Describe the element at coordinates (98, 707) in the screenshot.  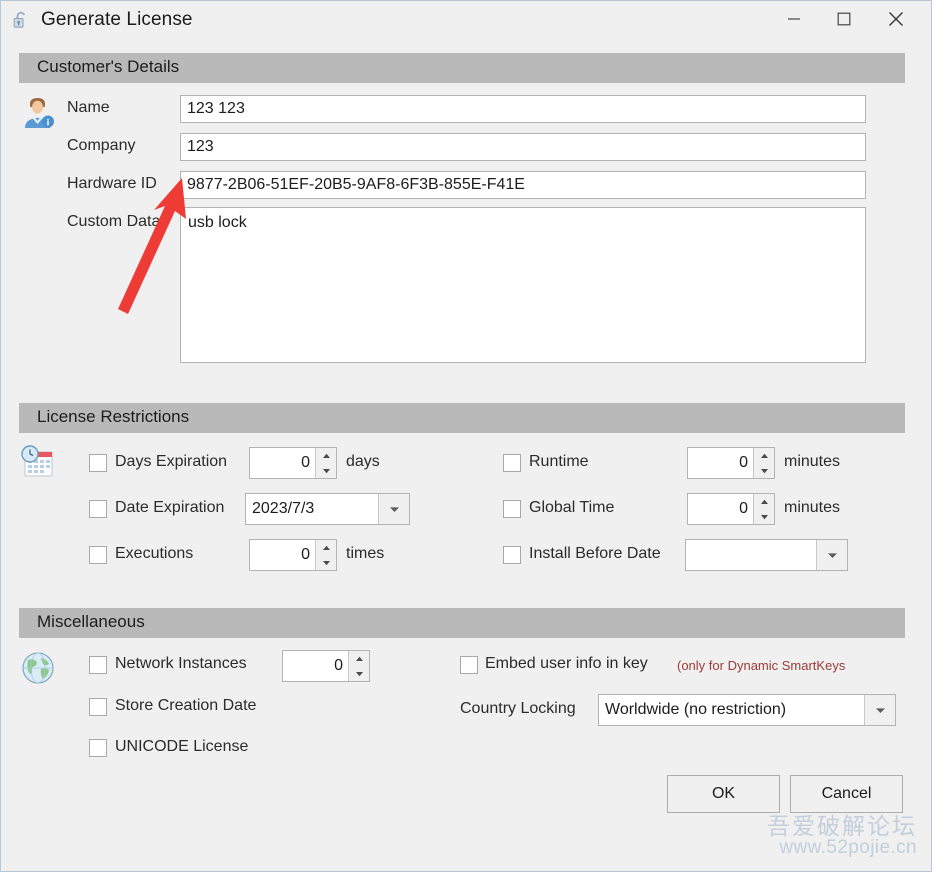
I see `store-creation-date-checkbox` at that location.